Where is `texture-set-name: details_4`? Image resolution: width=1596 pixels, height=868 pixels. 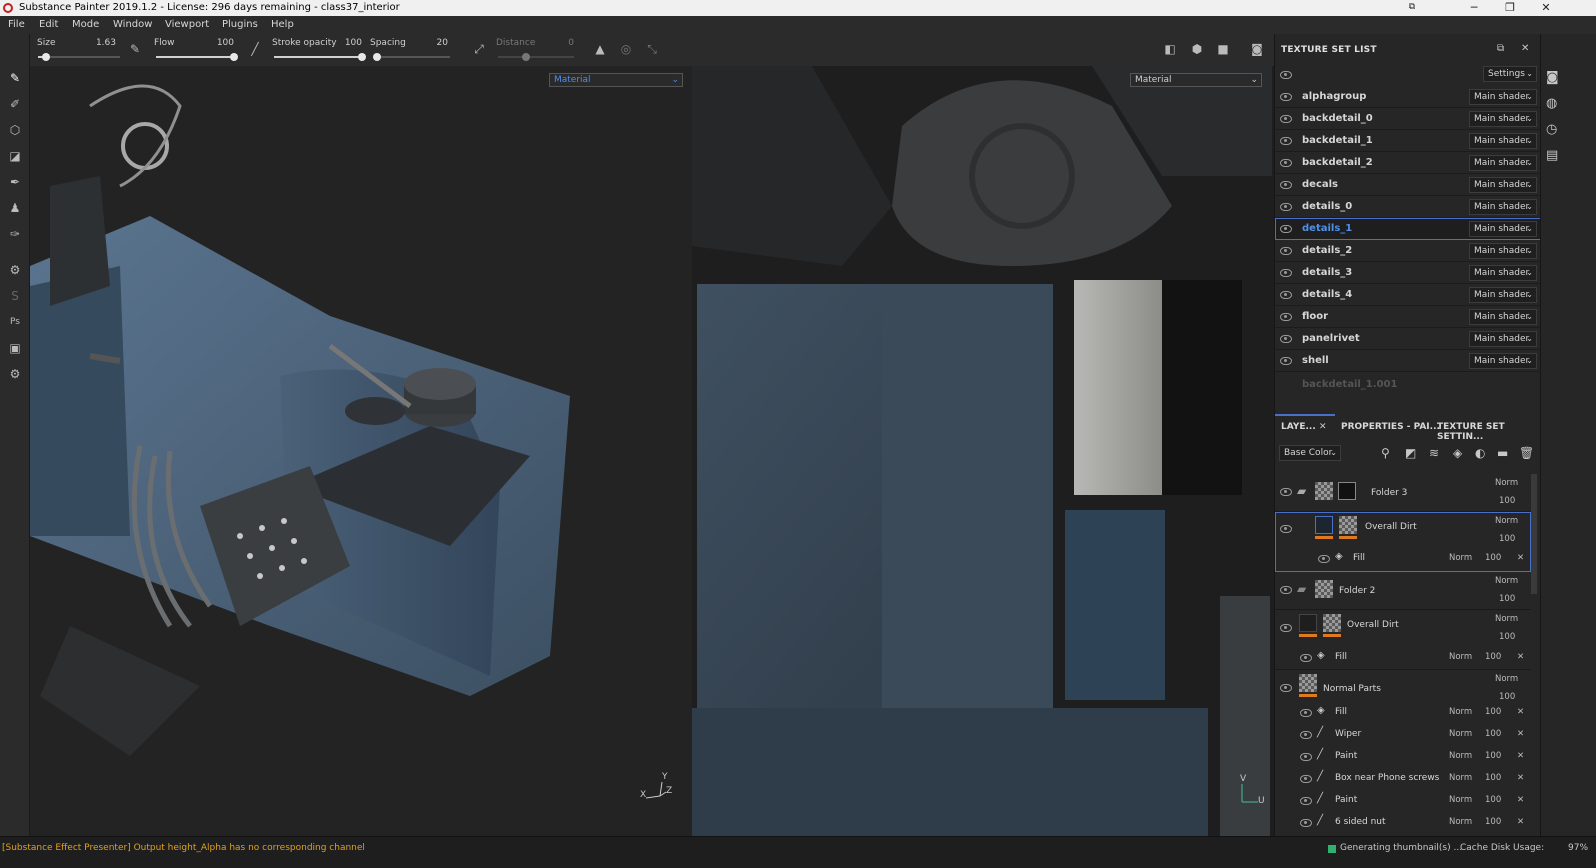
texture-set-name: details_4 is located at coordinates (1327, 294).